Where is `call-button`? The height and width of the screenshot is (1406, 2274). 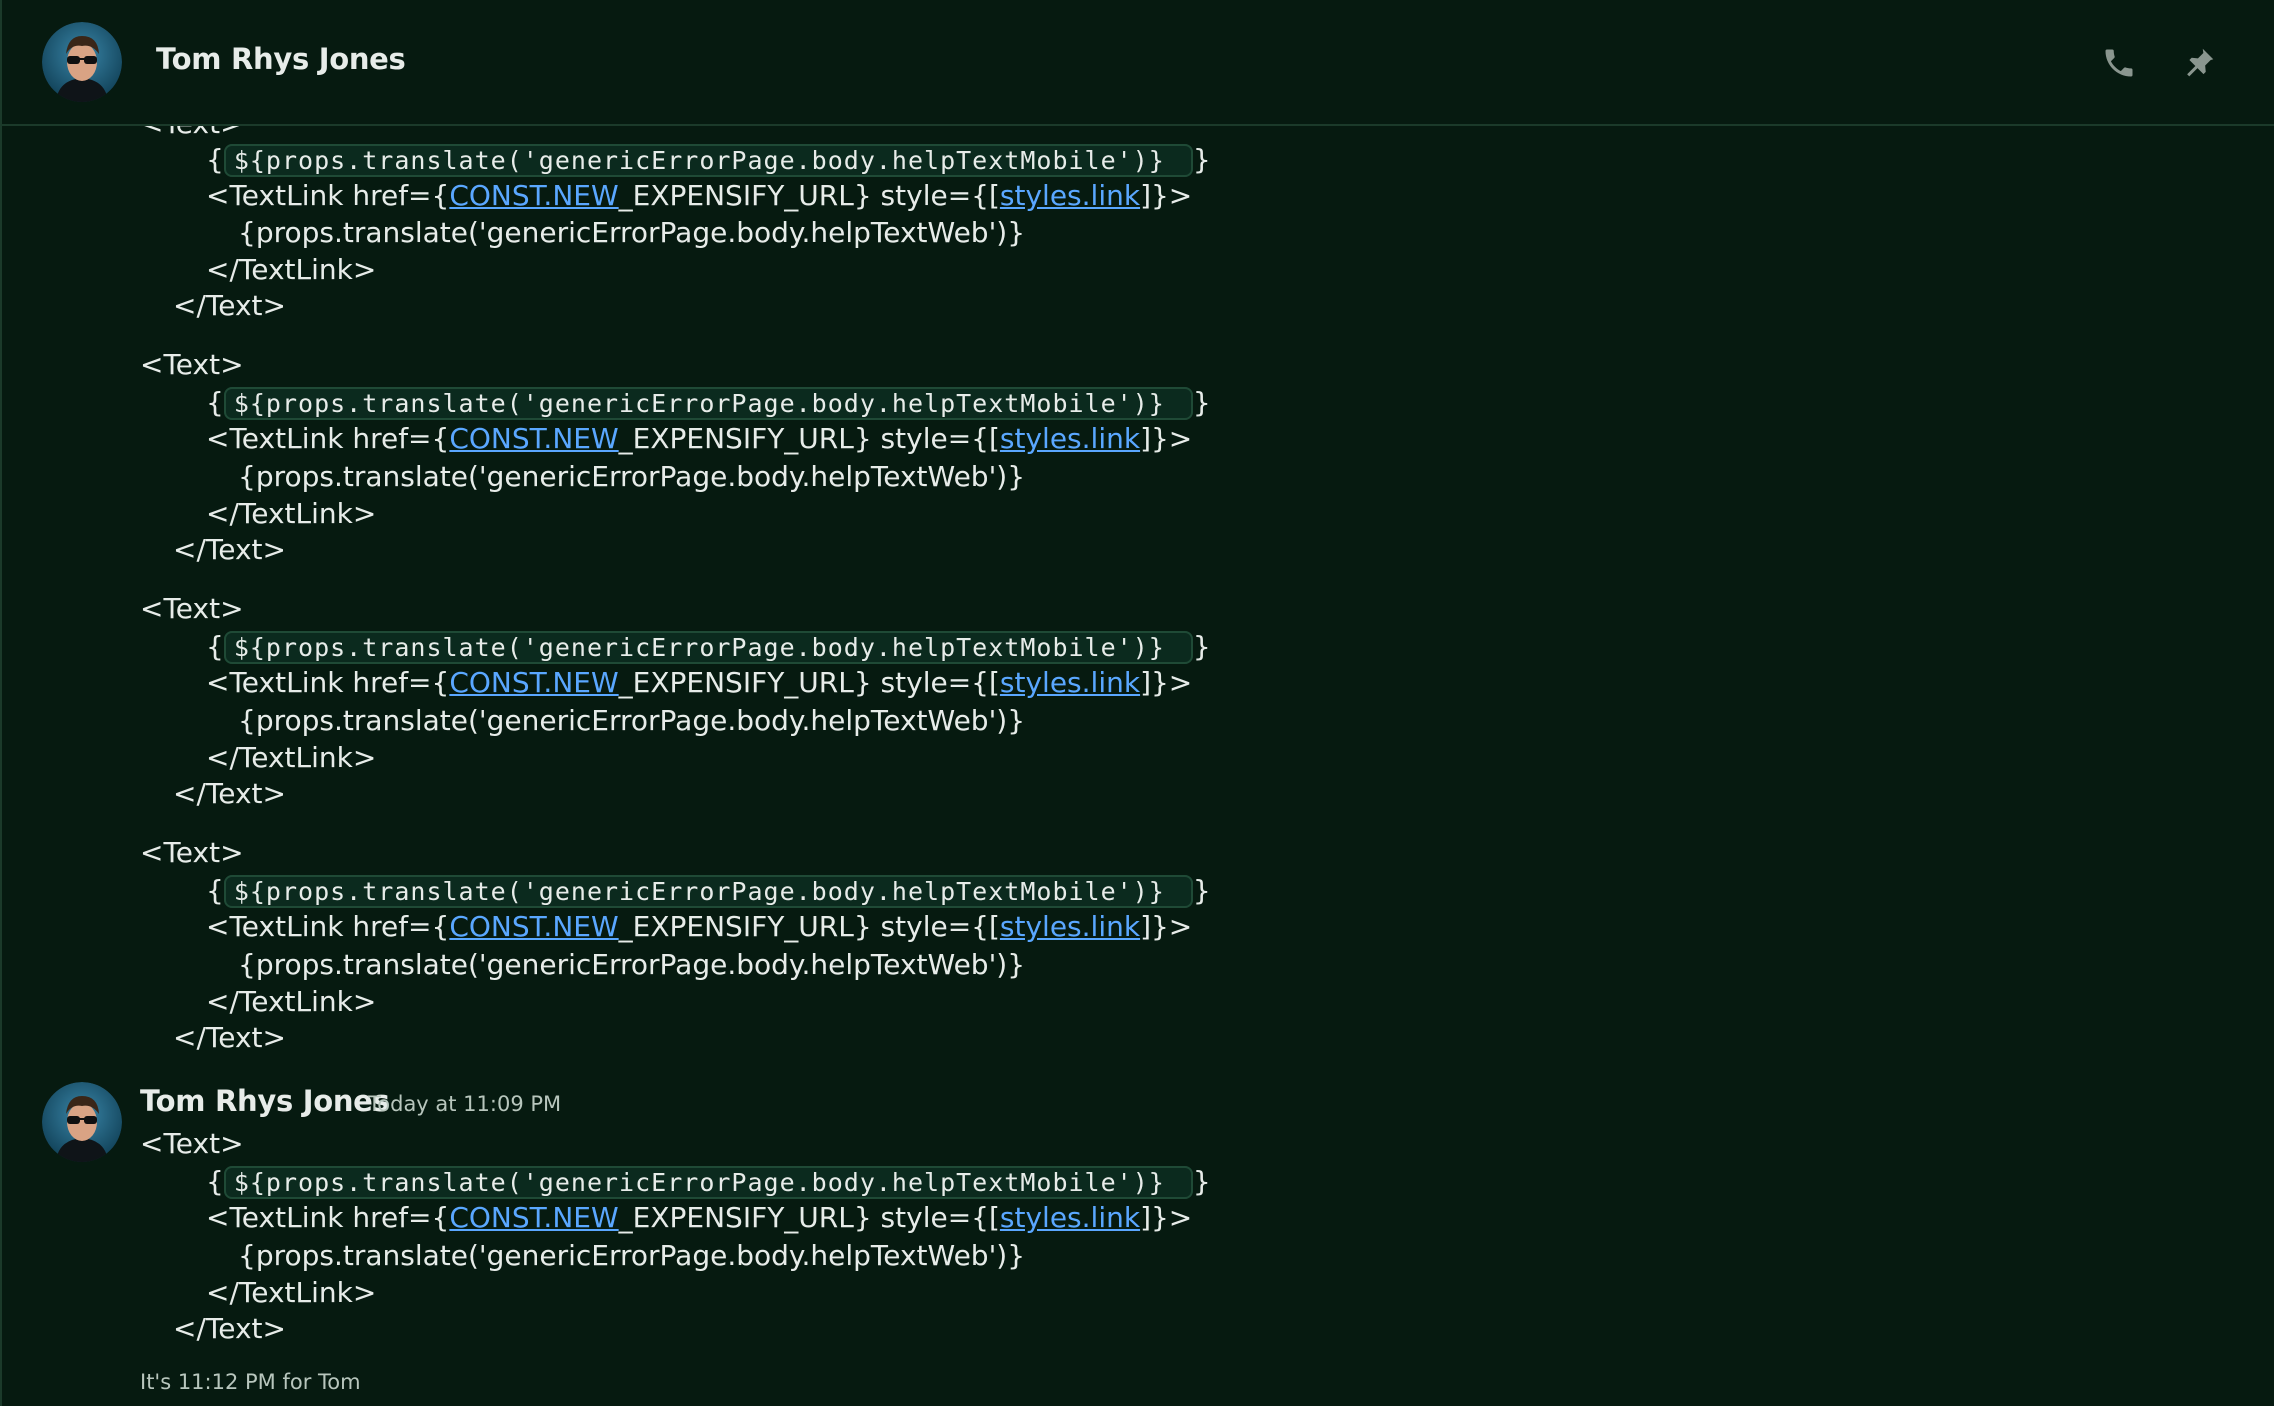
call-button is located at coordinates (2119, 63).